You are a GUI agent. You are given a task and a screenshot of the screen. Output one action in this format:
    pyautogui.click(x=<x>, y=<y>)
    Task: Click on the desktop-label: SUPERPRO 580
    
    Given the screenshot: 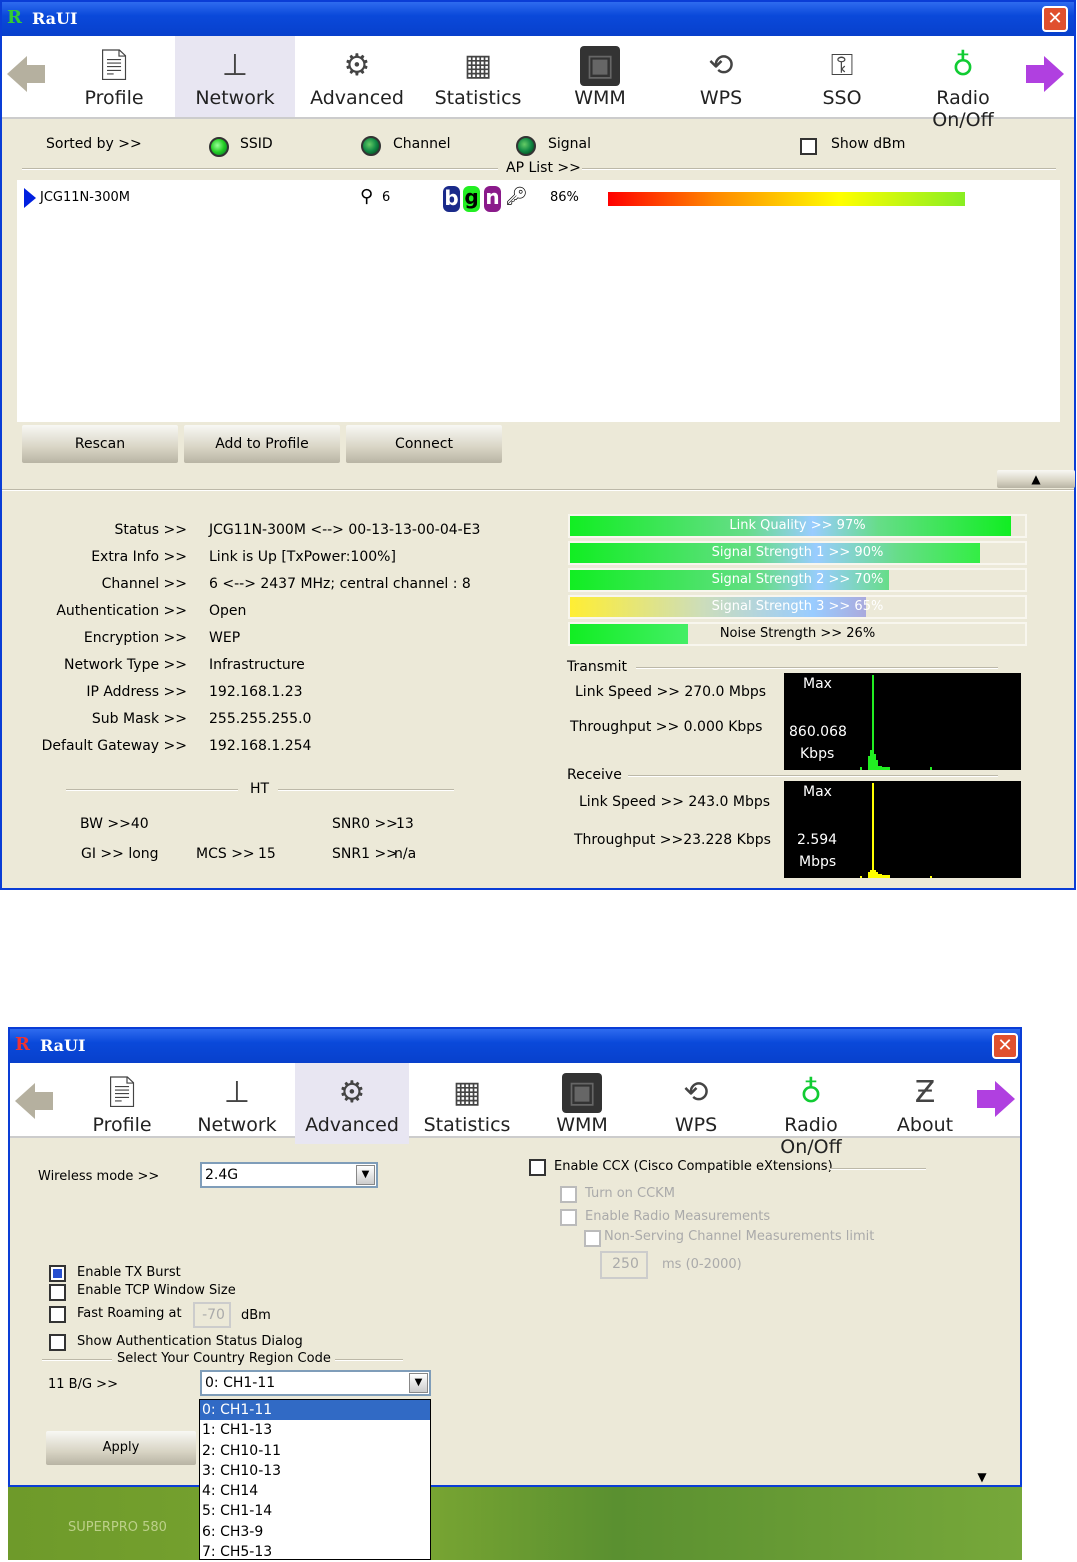 What is the action you would take?
    pyautogui.click(x=117, y=1527)
    